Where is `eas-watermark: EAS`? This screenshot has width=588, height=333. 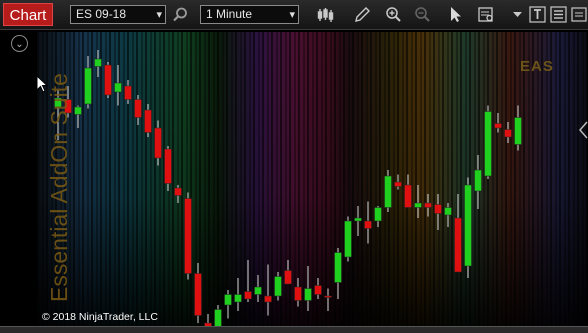 eas-watermark: EAS is located at coordinates (537, 66).